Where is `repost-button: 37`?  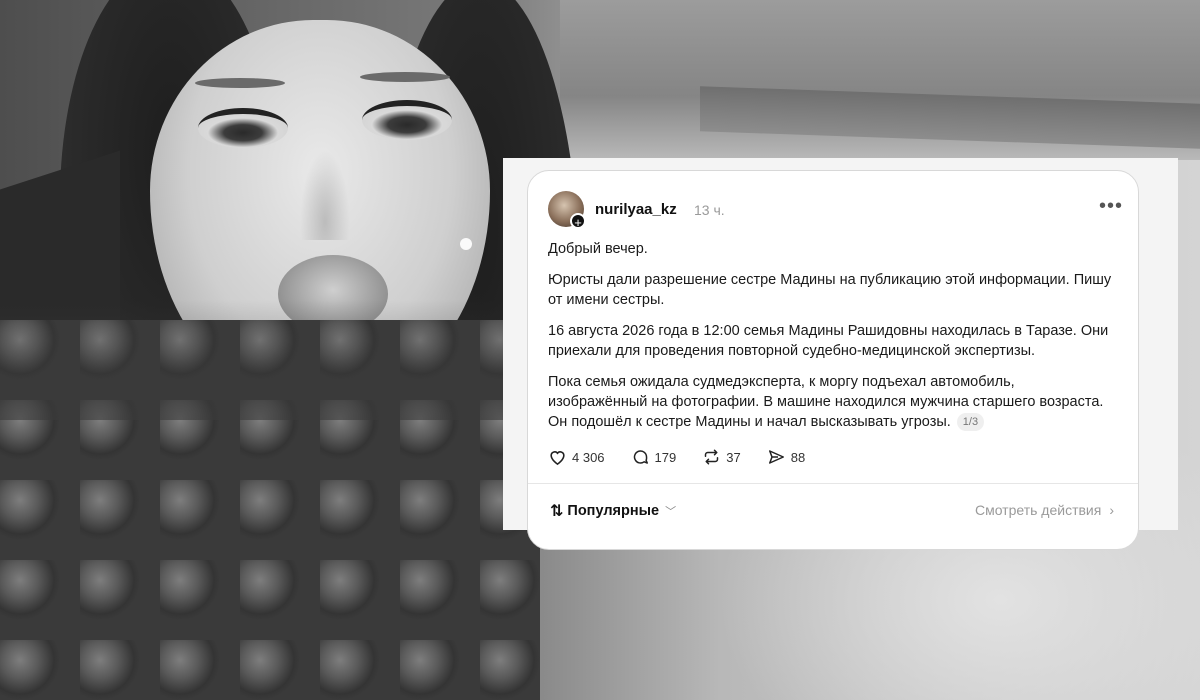 repost-button: 37 is located at coordinates (721, 457).